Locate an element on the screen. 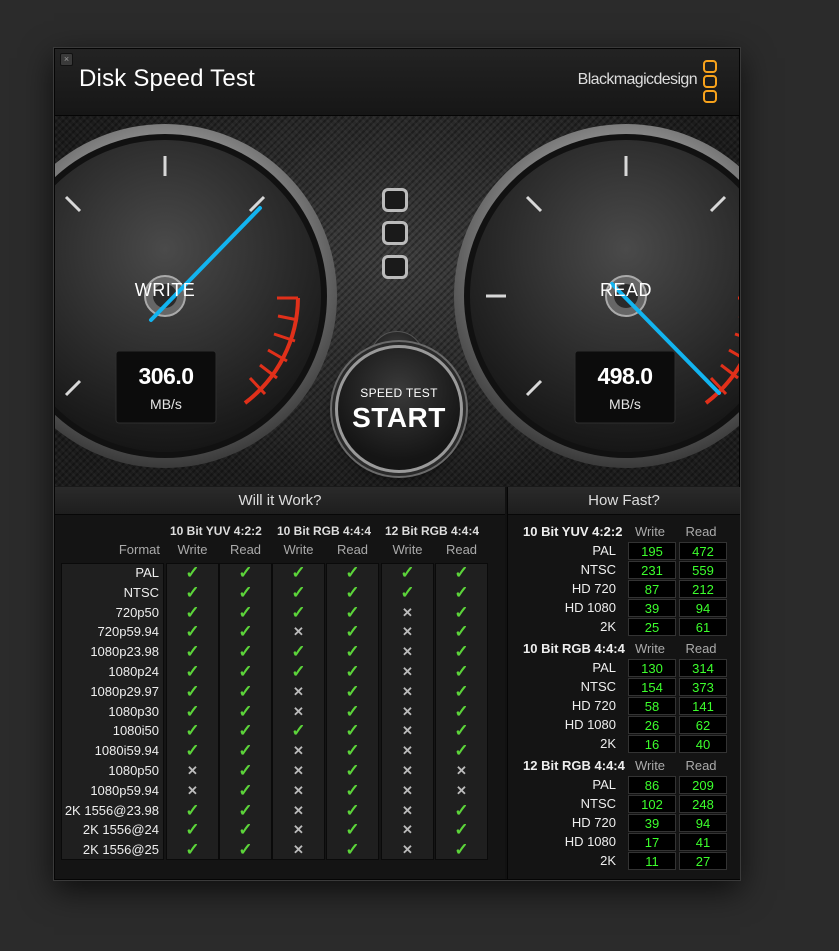  how-fast-write-value: 16 is located at coordinates (652, 744).